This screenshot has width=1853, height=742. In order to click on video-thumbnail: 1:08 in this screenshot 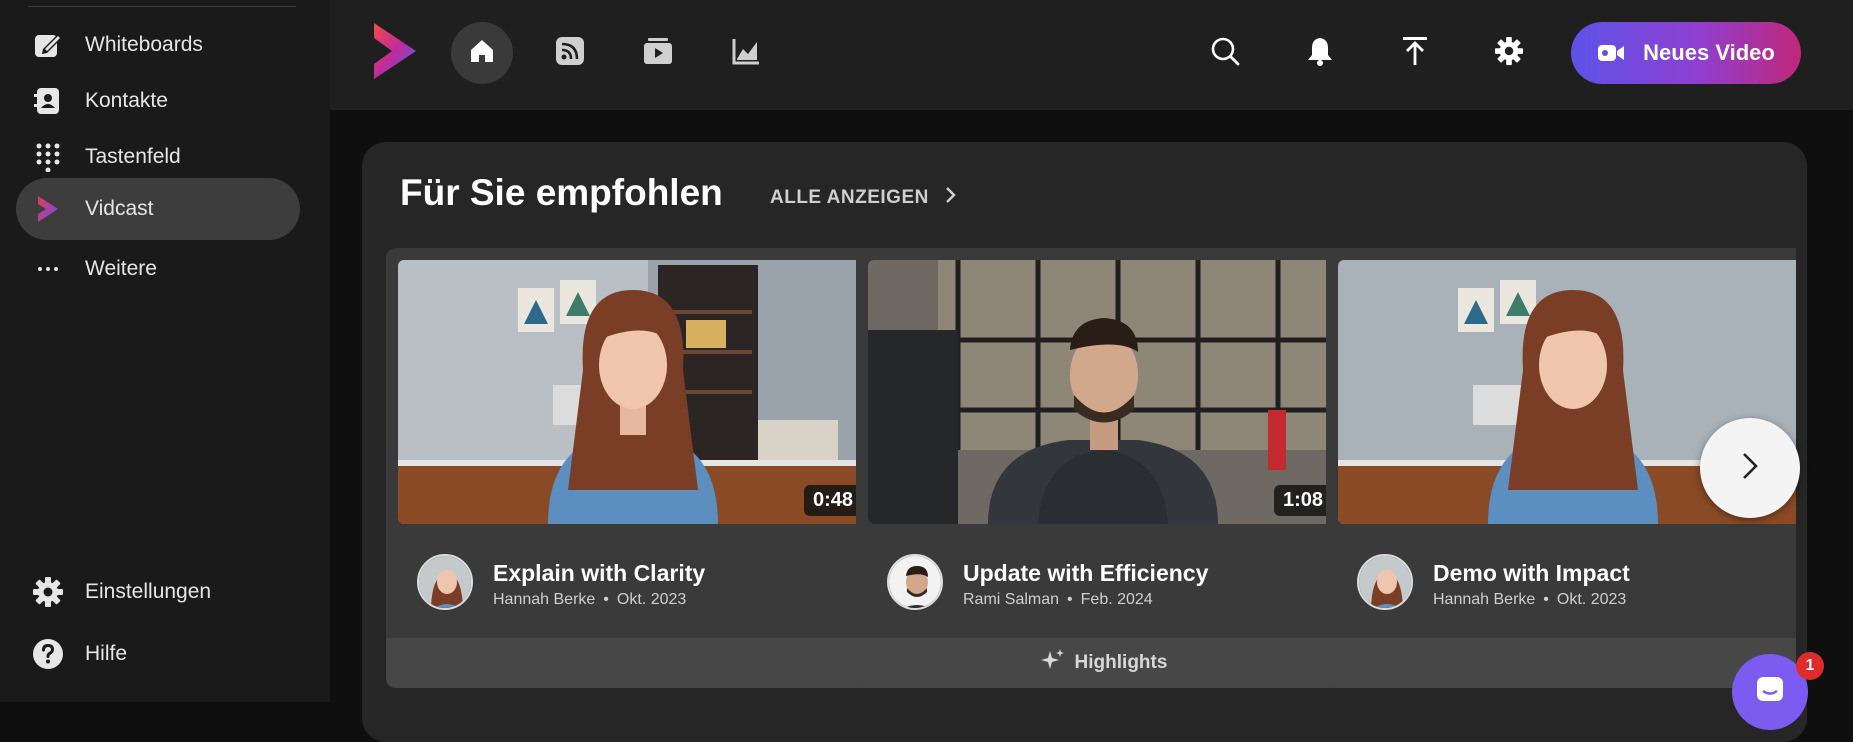, I will do `click(1104, 392)`.